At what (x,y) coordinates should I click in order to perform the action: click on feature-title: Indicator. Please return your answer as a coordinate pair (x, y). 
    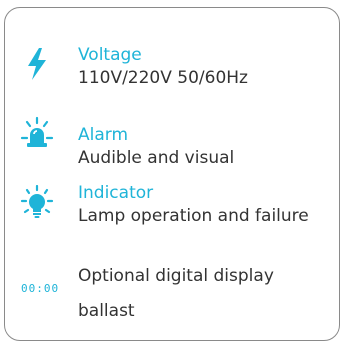
    Looking at the image, I should click on (116, 193).